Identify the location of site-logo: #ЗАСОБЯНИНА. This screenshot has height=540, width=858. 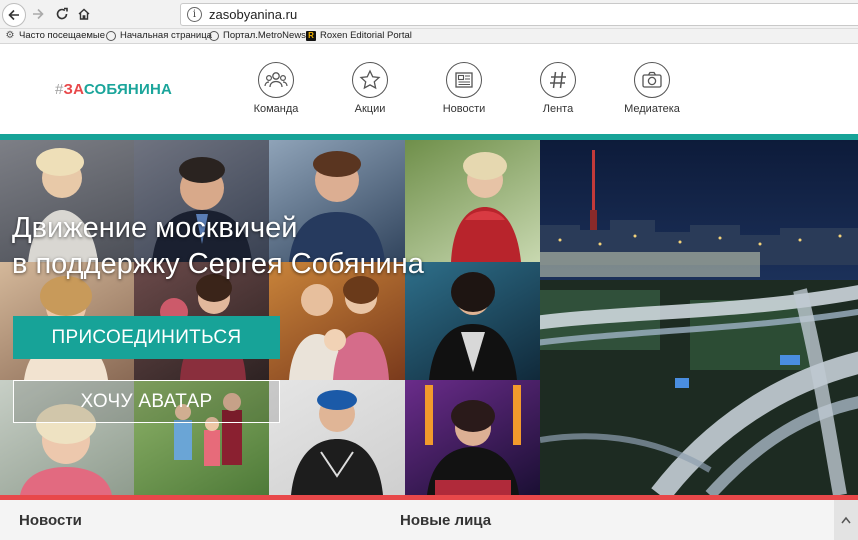
(113, 89).